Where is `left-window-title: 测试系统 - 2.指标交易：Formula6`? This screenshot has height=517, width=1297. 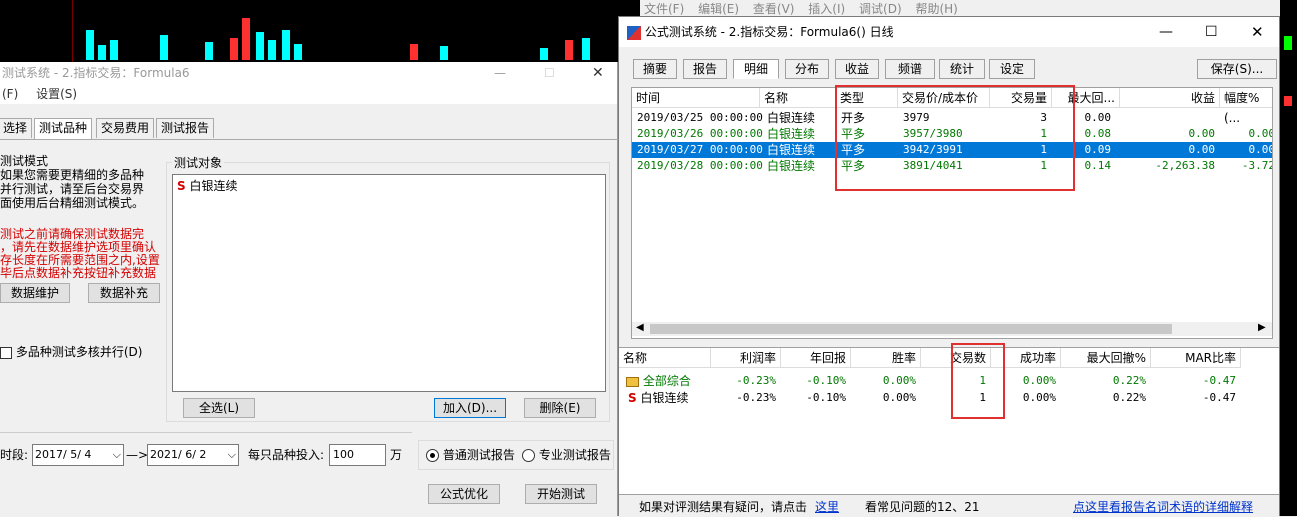 left-window-title: 测试系统 - 2.指标交易：Formula6 is located at coordinates (96, 73).